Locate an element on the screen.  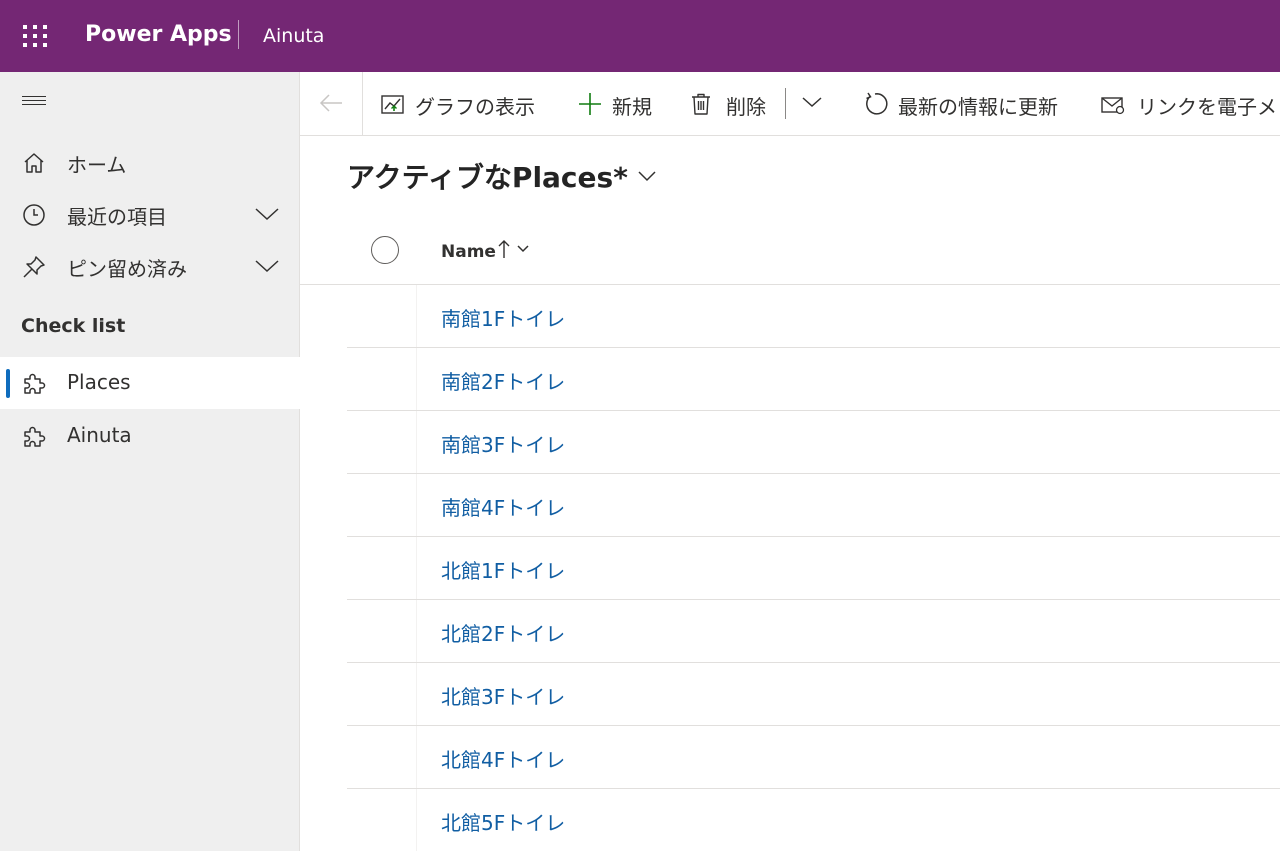
clock-icon is located at coordinates (34, 215).